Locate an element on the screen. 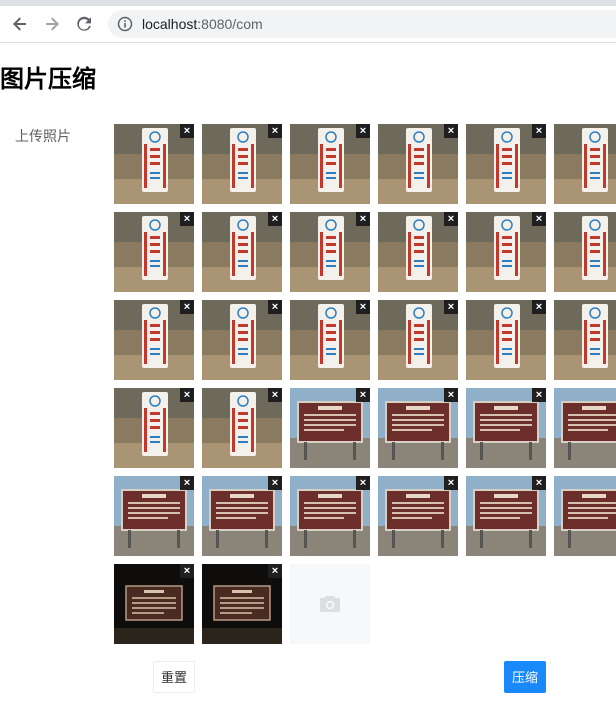 The height and width of the screenshot is (725, 616). upload-field-label: 上传照片 is located at coordinates (43, 136).